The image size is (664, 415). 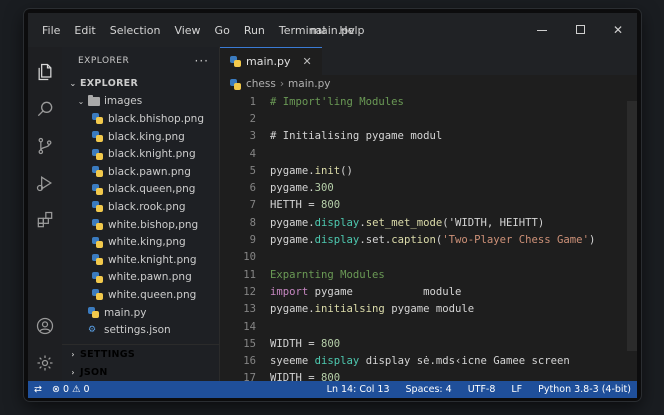 I want to click on file-item: white.queen.png, so click(x=140, y=295).